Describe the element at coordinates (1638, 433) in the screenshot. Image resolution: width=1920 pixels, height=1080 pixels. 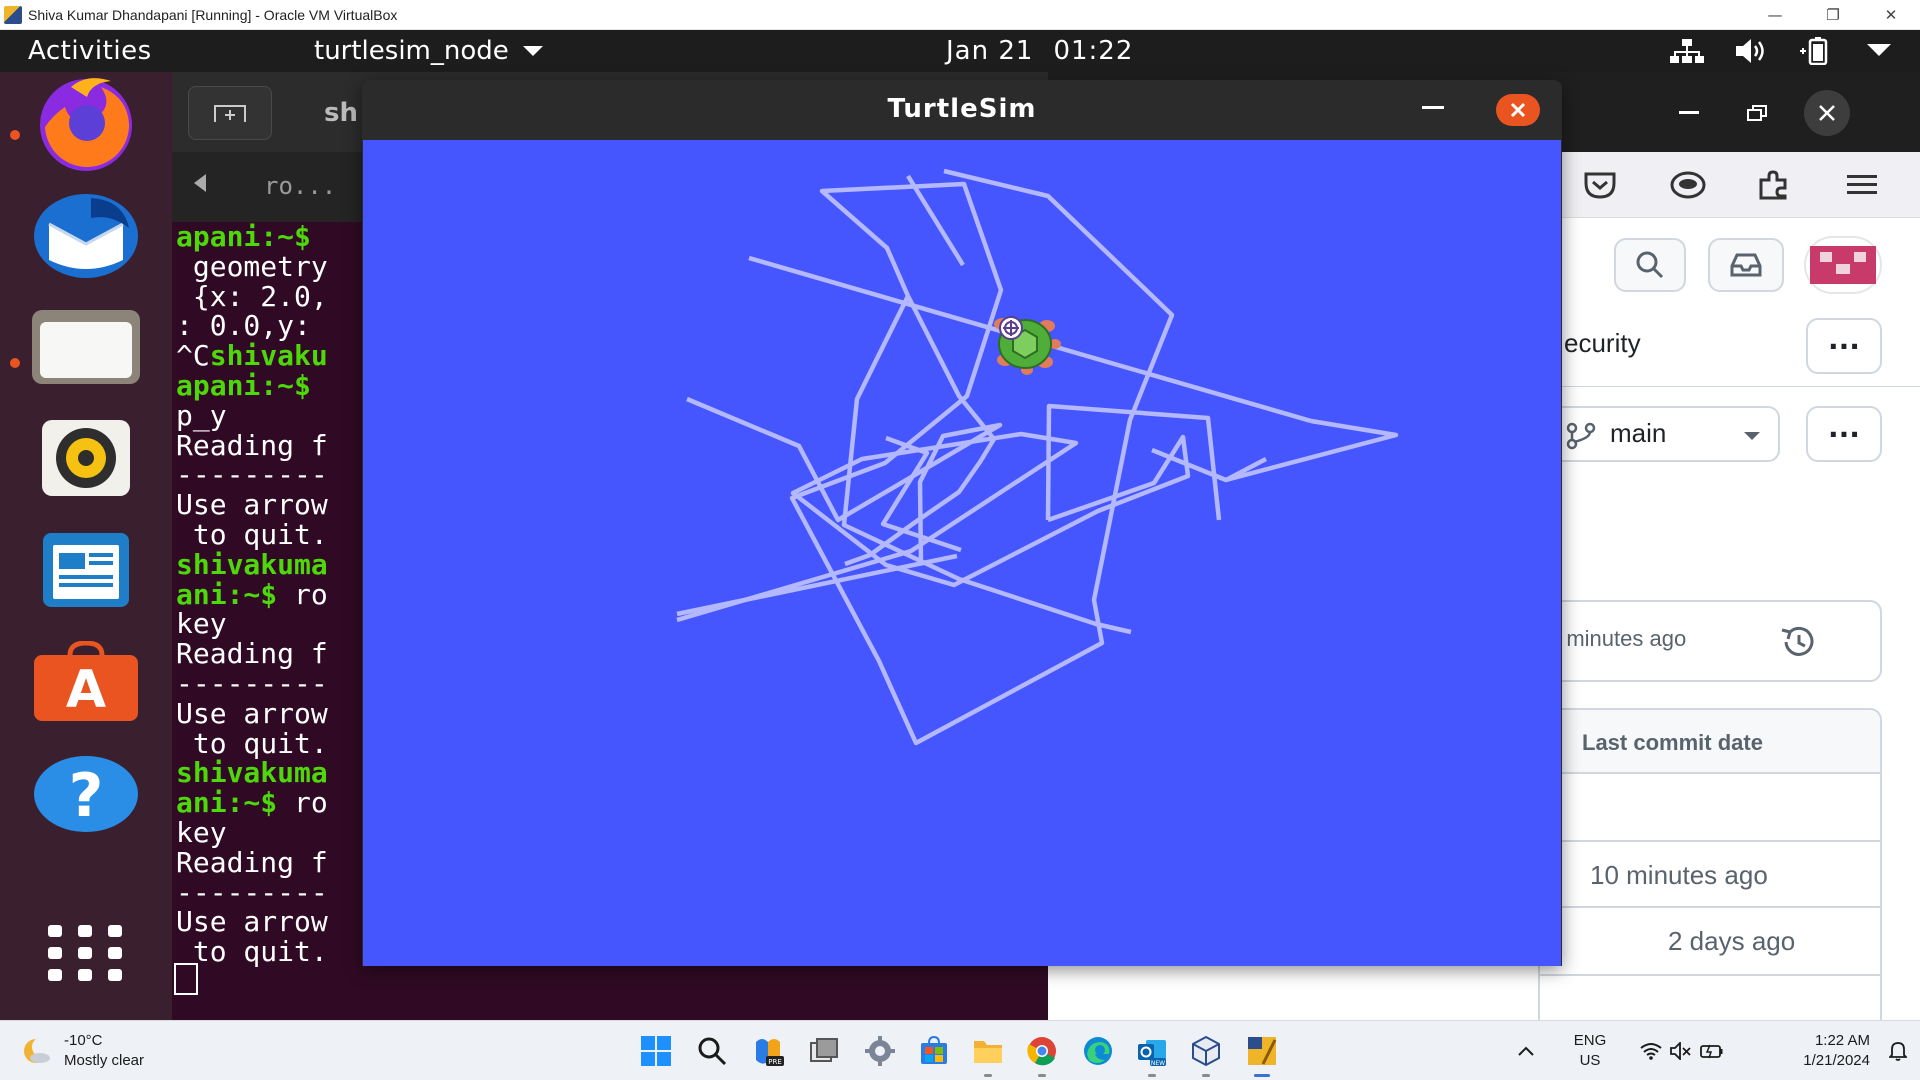
I see `branch-name: main` at that location.